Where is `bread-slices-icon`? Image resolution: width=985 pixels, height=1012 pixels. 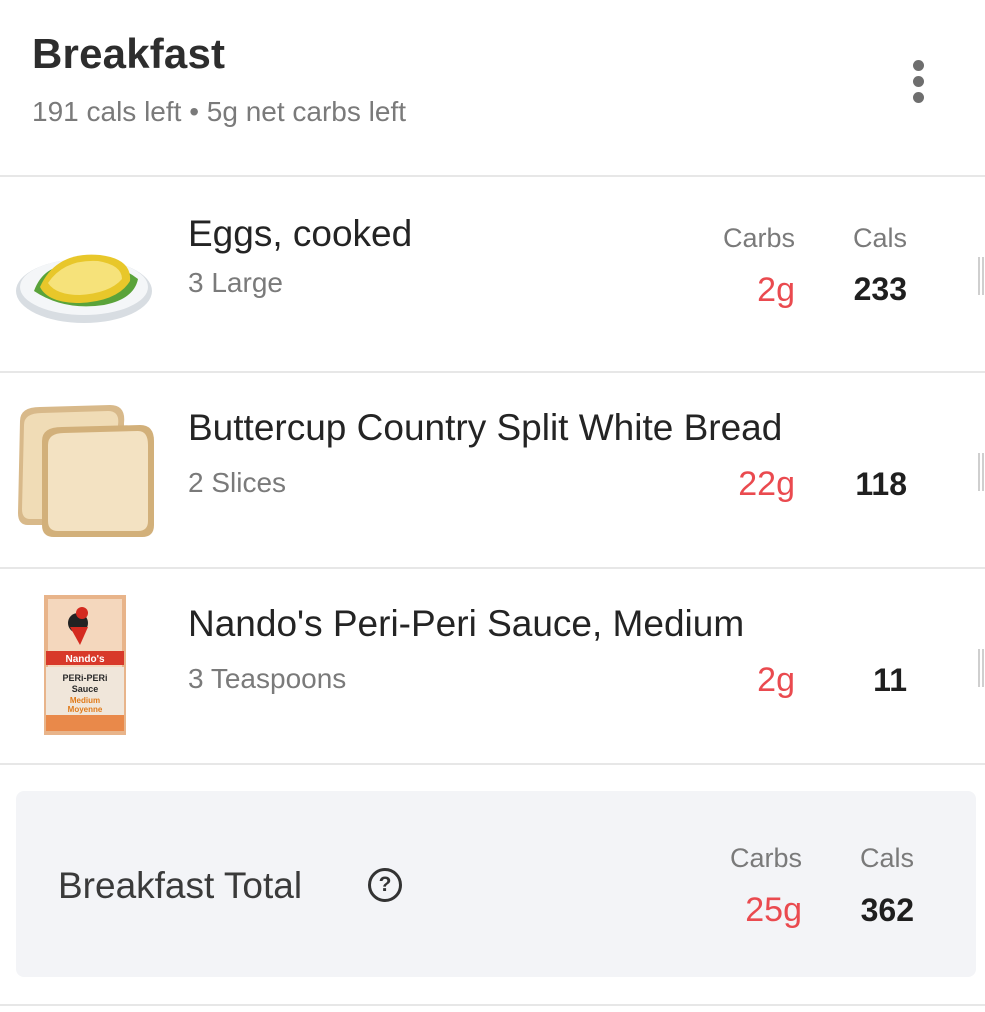
bread-slices-icon is located at coordinates (86, 471).